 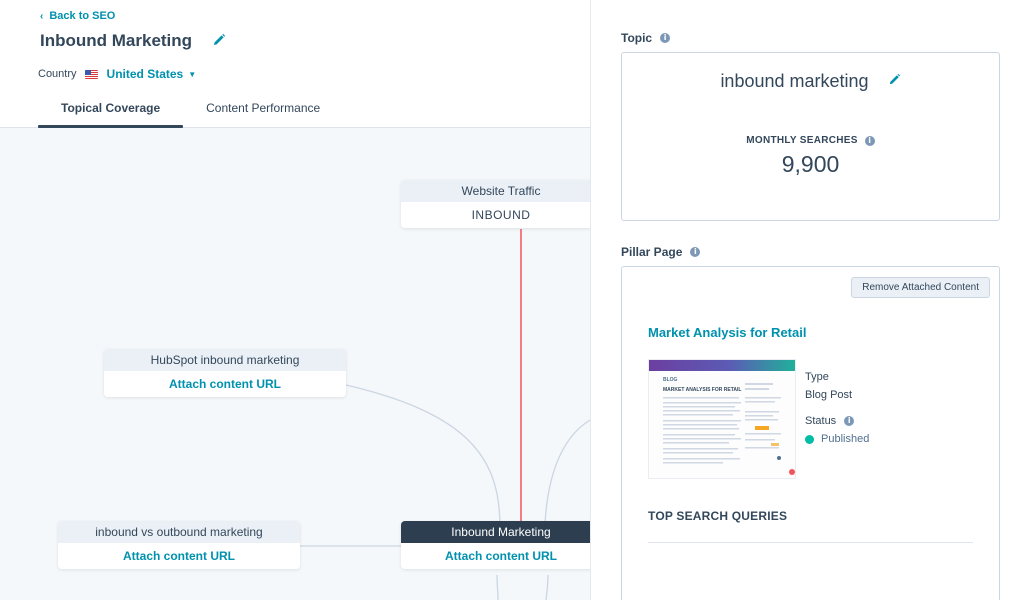 I want to click on status-label-row: Status i, so click(x=830, y=421).